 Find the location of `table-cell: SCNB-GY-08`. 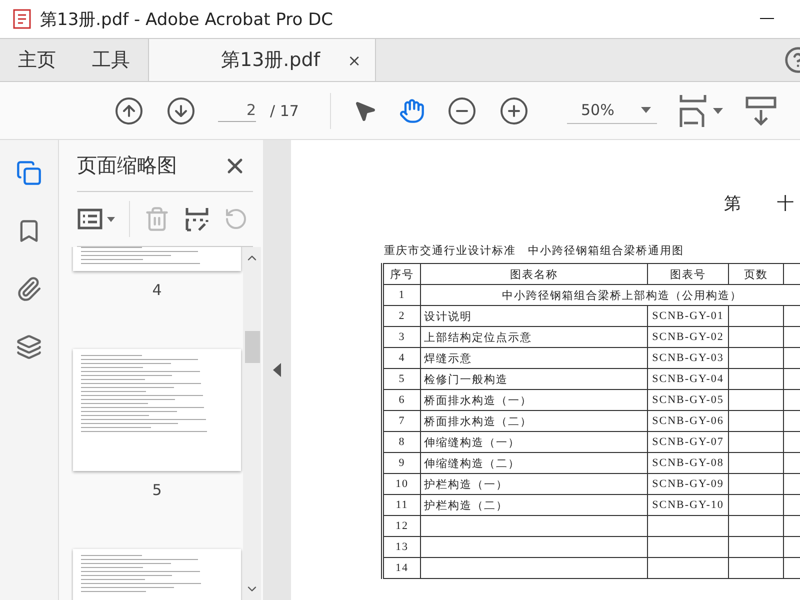

table-cell: SCNB-GY-08 is located at coordinates (688, 463).